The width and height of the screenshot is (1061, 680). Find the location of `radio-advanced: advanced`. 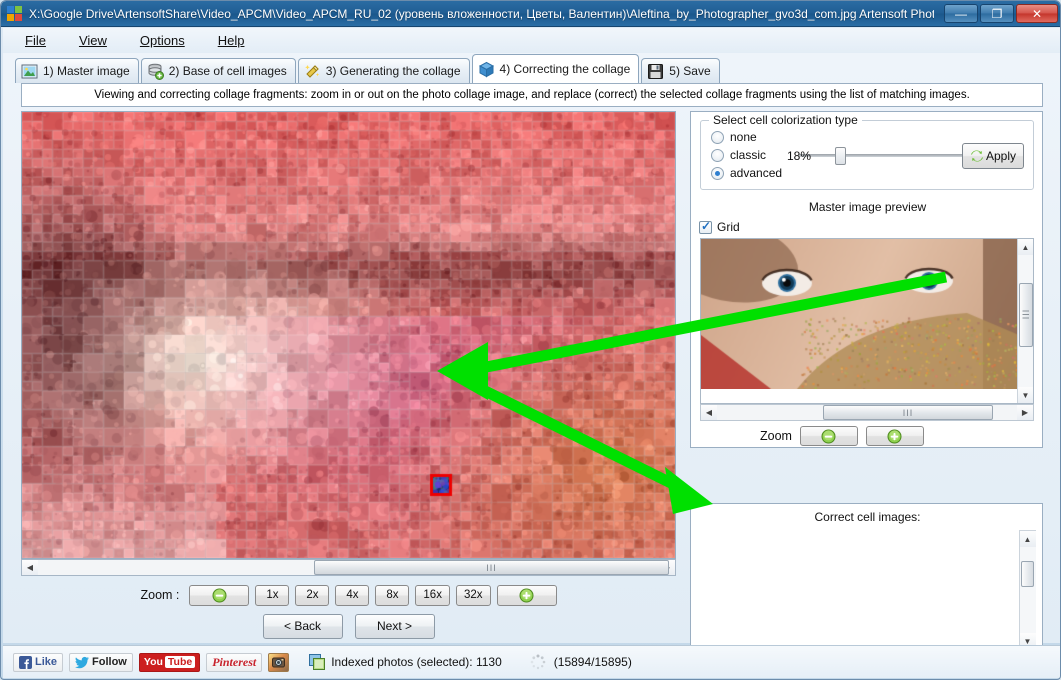

radio-advanced: advanced is located at coordinates (746, 173).